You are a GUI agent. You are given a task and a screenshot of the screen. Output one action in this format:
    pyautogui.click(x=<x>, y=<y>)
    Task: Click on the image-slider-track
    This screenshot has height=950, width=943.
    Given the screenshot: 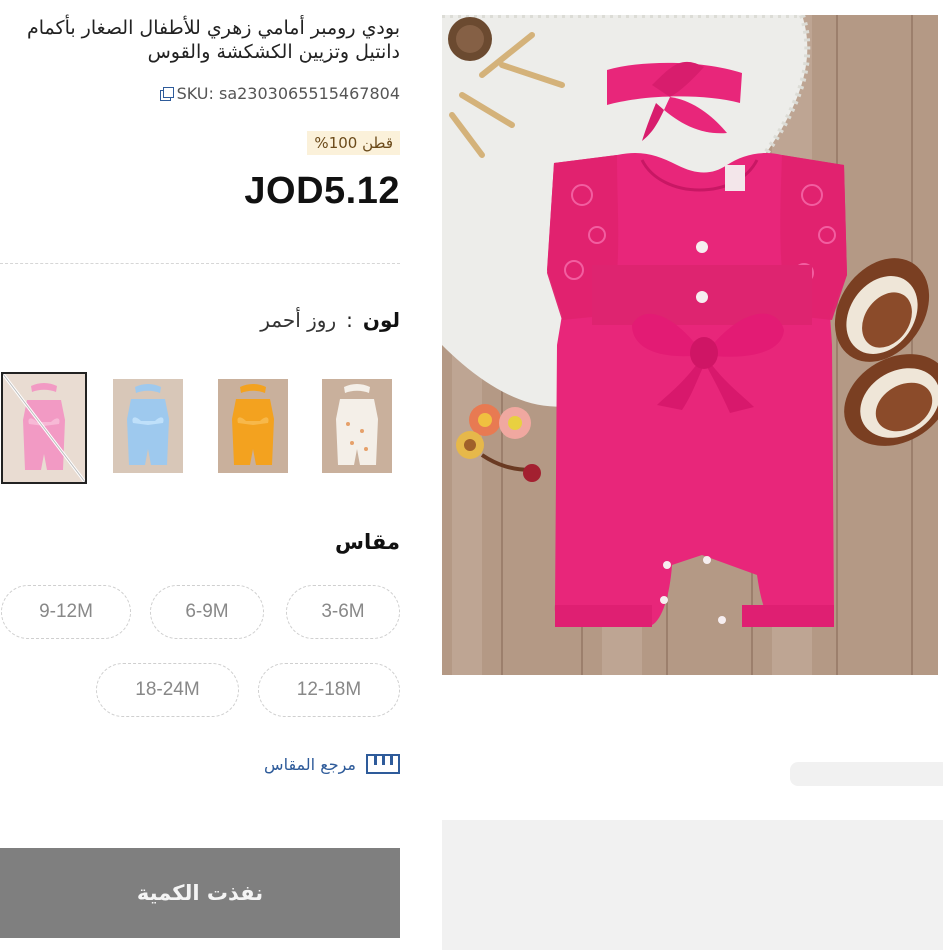 What is the action you would take?
    pyautogui.click(x=866, y=774)
    